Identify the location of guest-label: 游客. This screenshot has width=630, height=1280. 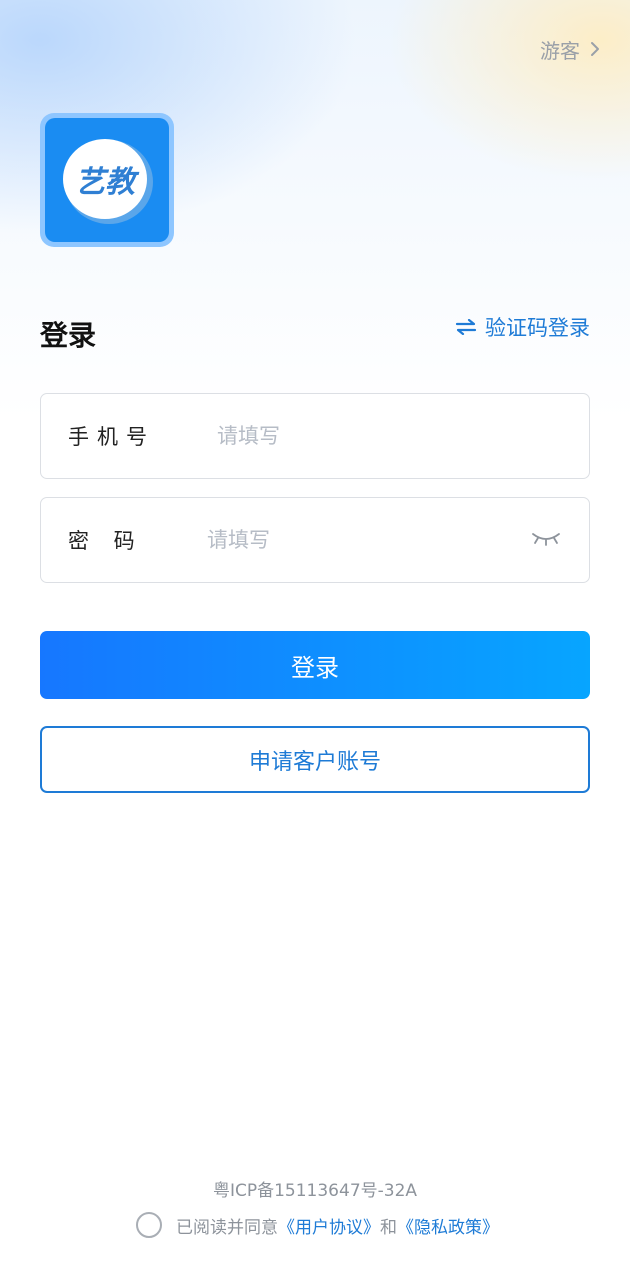
(560, 50).